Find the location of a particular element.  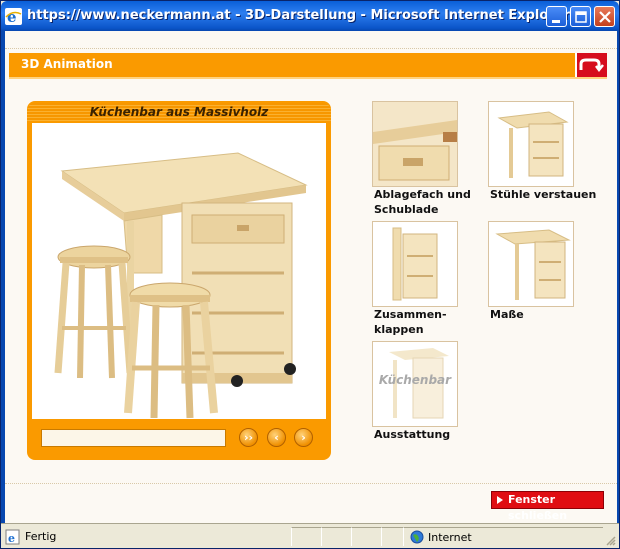

header-bar: 3D Animation is located at coordinates (308, 65).